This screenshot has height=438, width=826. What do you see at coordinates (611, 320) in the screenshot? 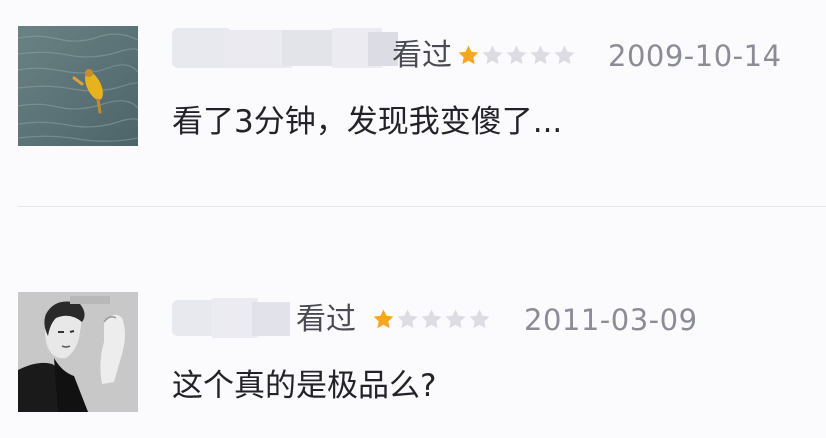
I see `review-date: 2011-03-09` at bounding box center [611, 320].